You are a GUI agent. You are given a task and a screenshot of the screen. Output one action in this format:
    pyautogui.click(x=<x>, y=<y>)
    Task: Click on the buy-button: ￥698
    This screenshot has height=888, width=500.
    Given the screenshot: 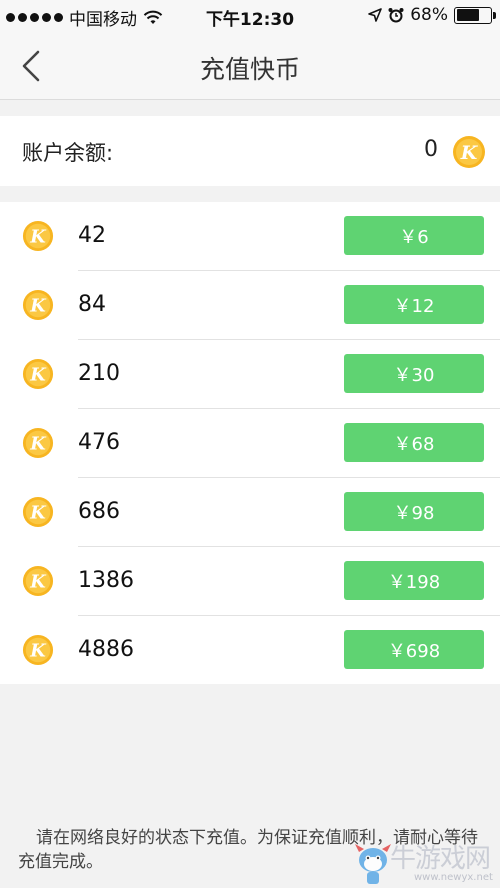 What is the action you would take?
    pyautogui.click(x=414, y=649)
    